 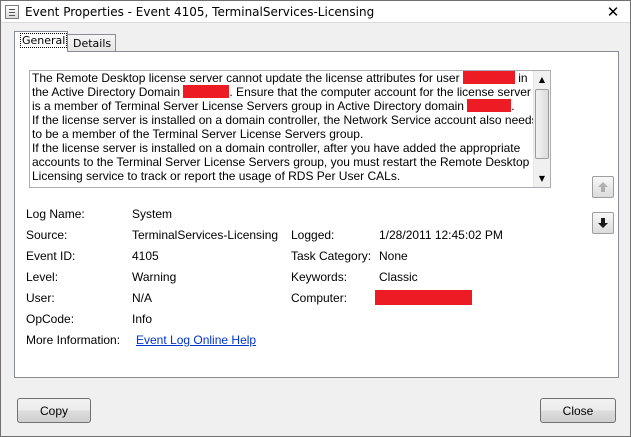 What do you see at coordinates (145, 256) in the screenshot?
I see `event-id-value: 4105` at bounding box center [145, 256].